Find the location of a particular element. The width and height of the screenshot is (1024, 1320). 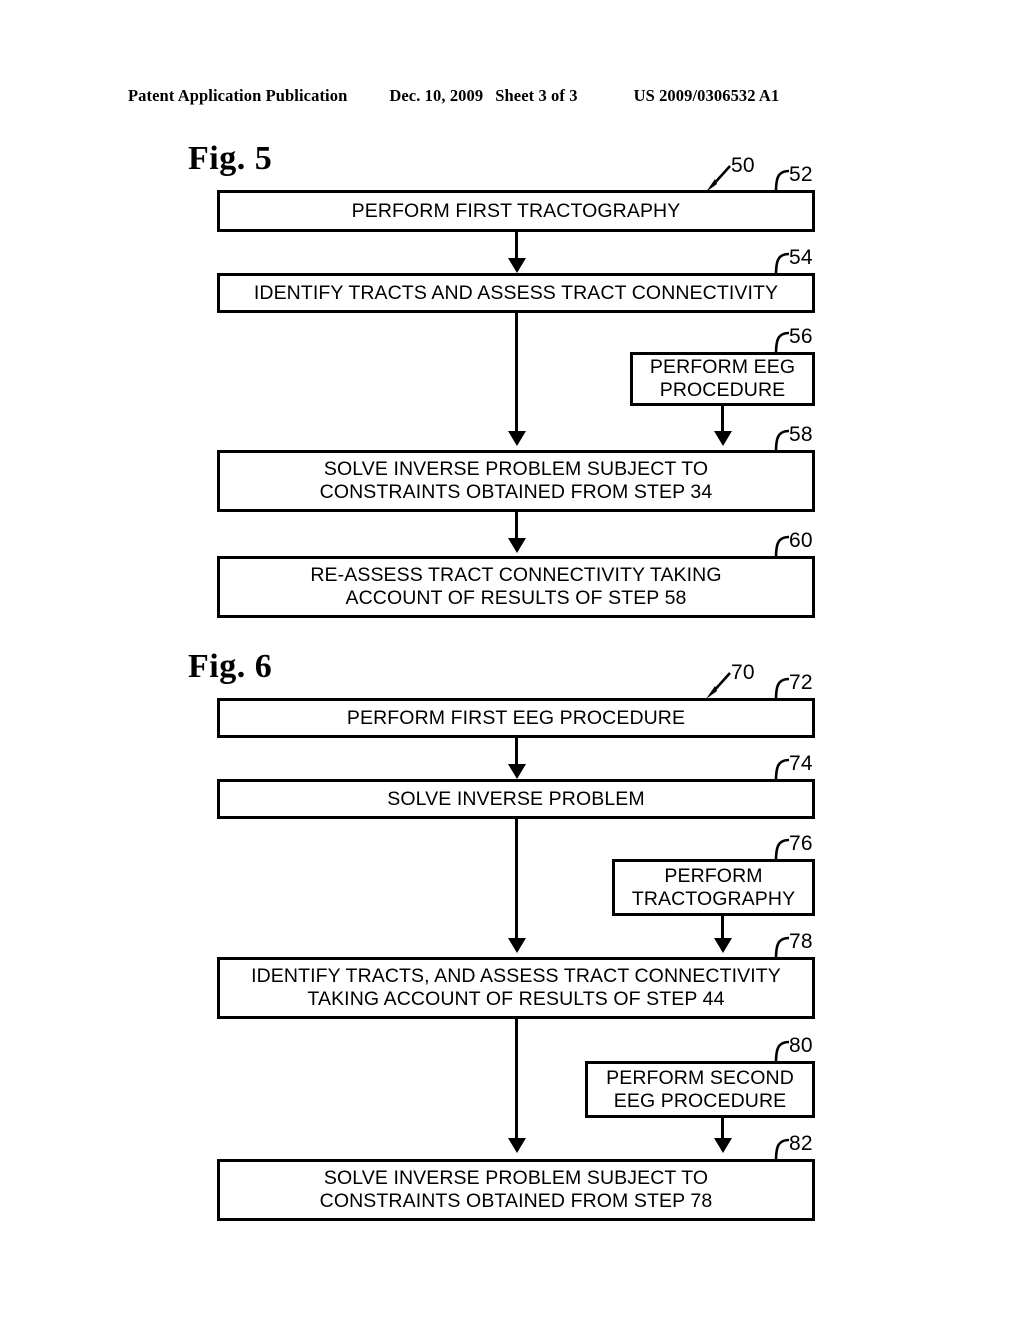

reference-numeral-52: 52 is located at coordinates (801, 174).